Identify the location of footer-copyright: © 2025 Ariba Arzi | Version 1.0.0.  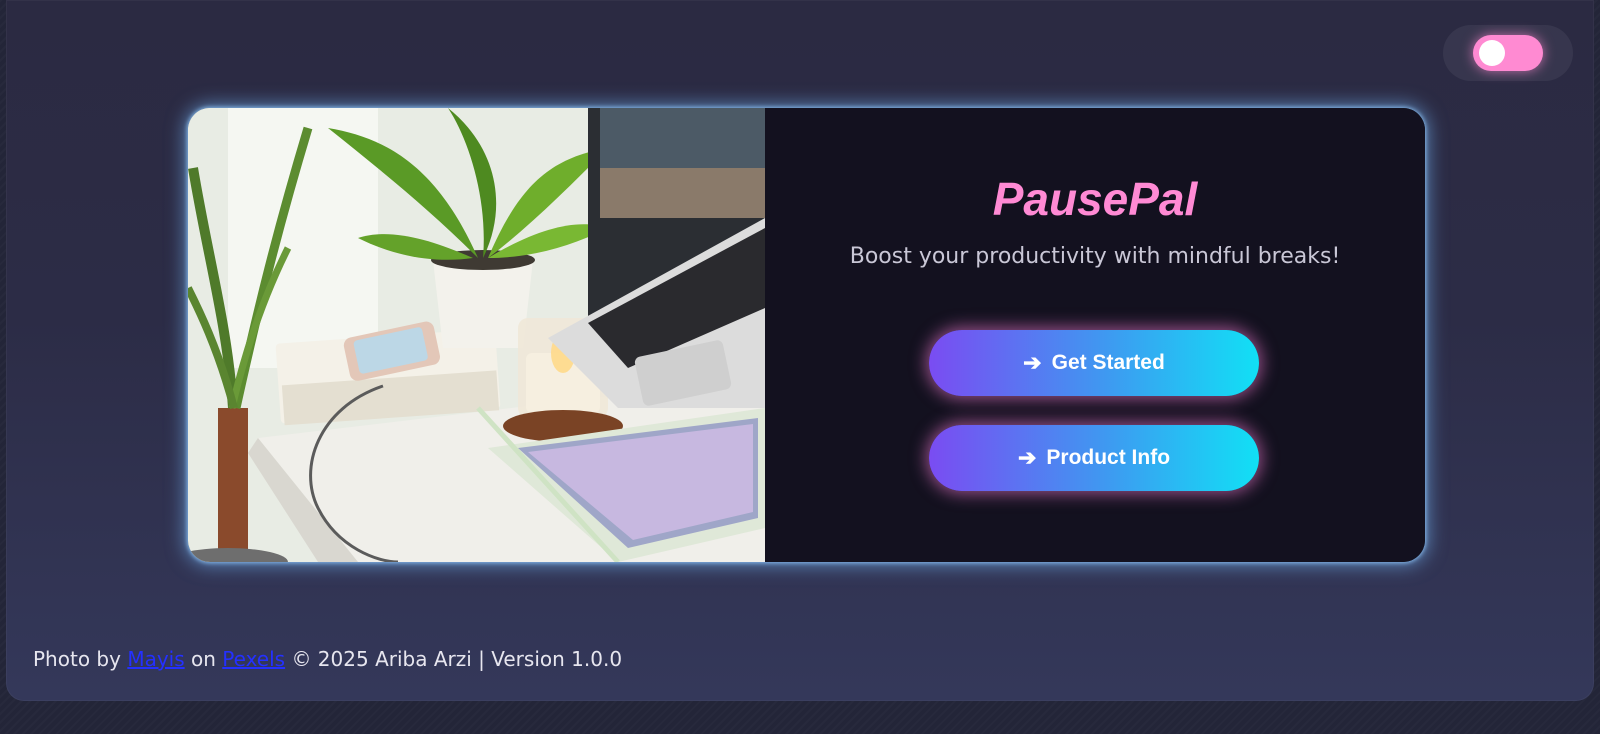
(457, 659).